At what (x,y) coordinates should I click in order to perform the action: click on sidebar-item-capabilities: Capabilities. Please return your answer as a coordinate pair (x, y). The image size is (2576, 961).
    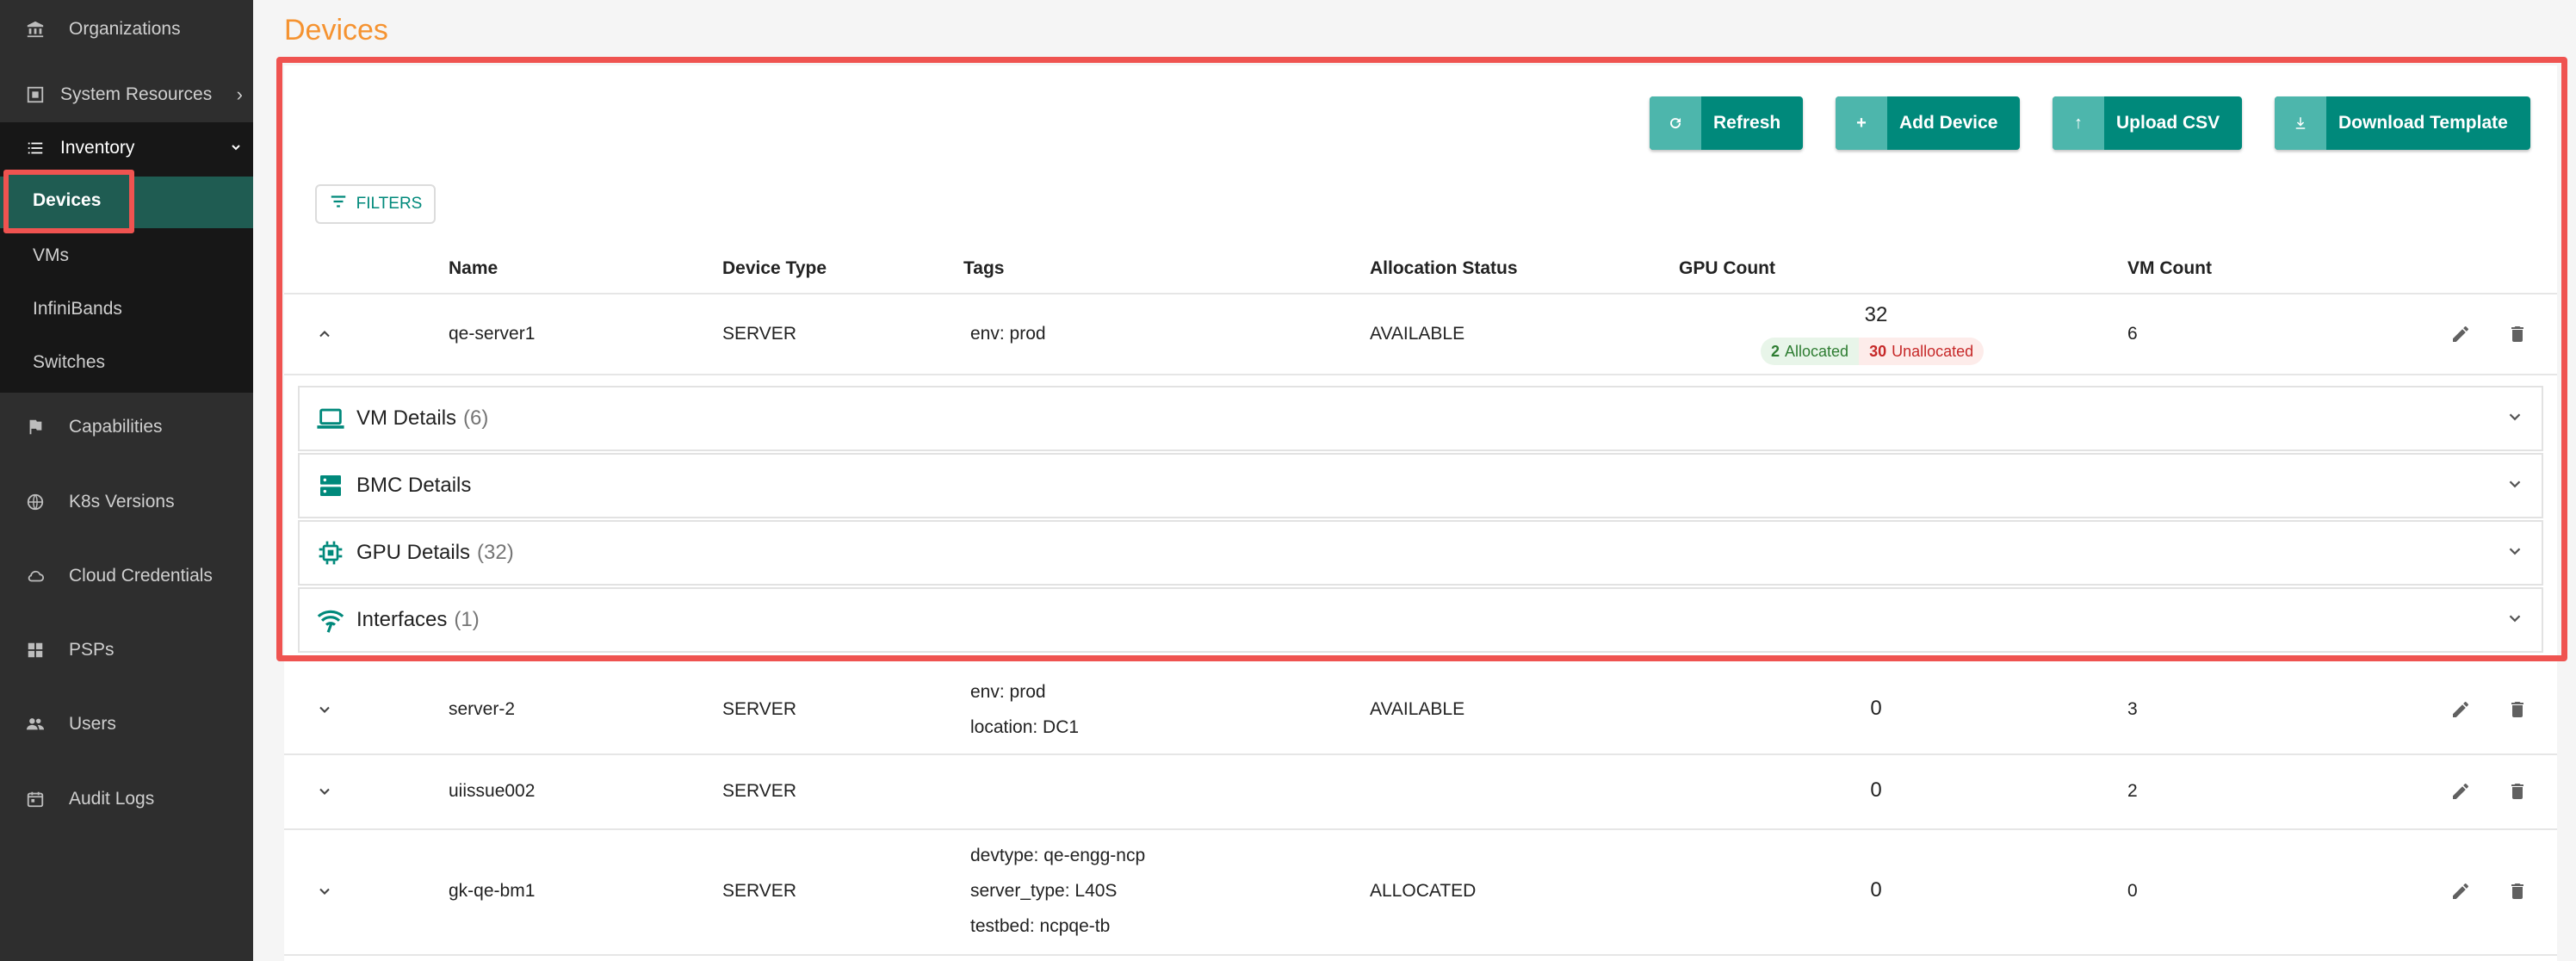
    Looking at the image, I should click on (127, 427).